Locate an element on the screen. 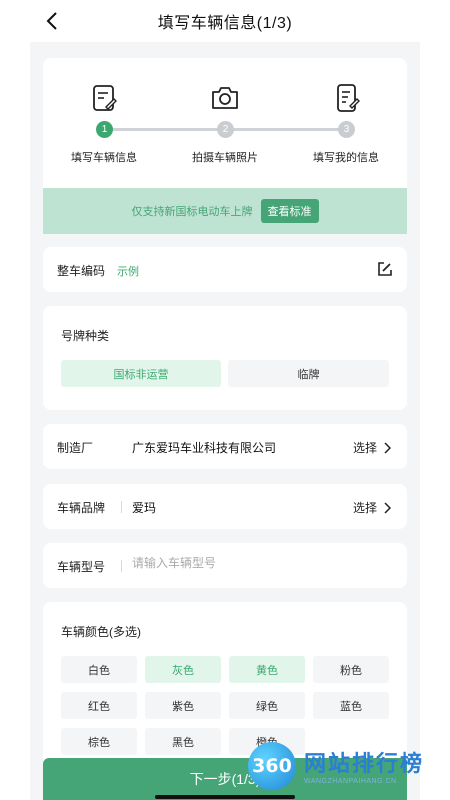 This screenshot has width=450, height=800. vin-row: 整车编码 示例 is located at coordinates (225, 269).